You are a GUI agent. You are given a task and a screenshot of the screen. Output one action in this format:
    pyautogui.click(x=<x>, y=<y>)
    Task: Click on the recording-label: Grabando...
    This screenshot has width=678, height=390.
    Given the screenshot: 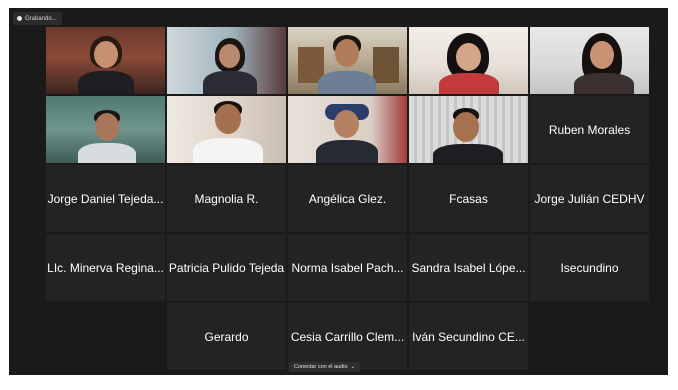 What is the action you would take?
    pyautogui.click(x=41, y=18)
    